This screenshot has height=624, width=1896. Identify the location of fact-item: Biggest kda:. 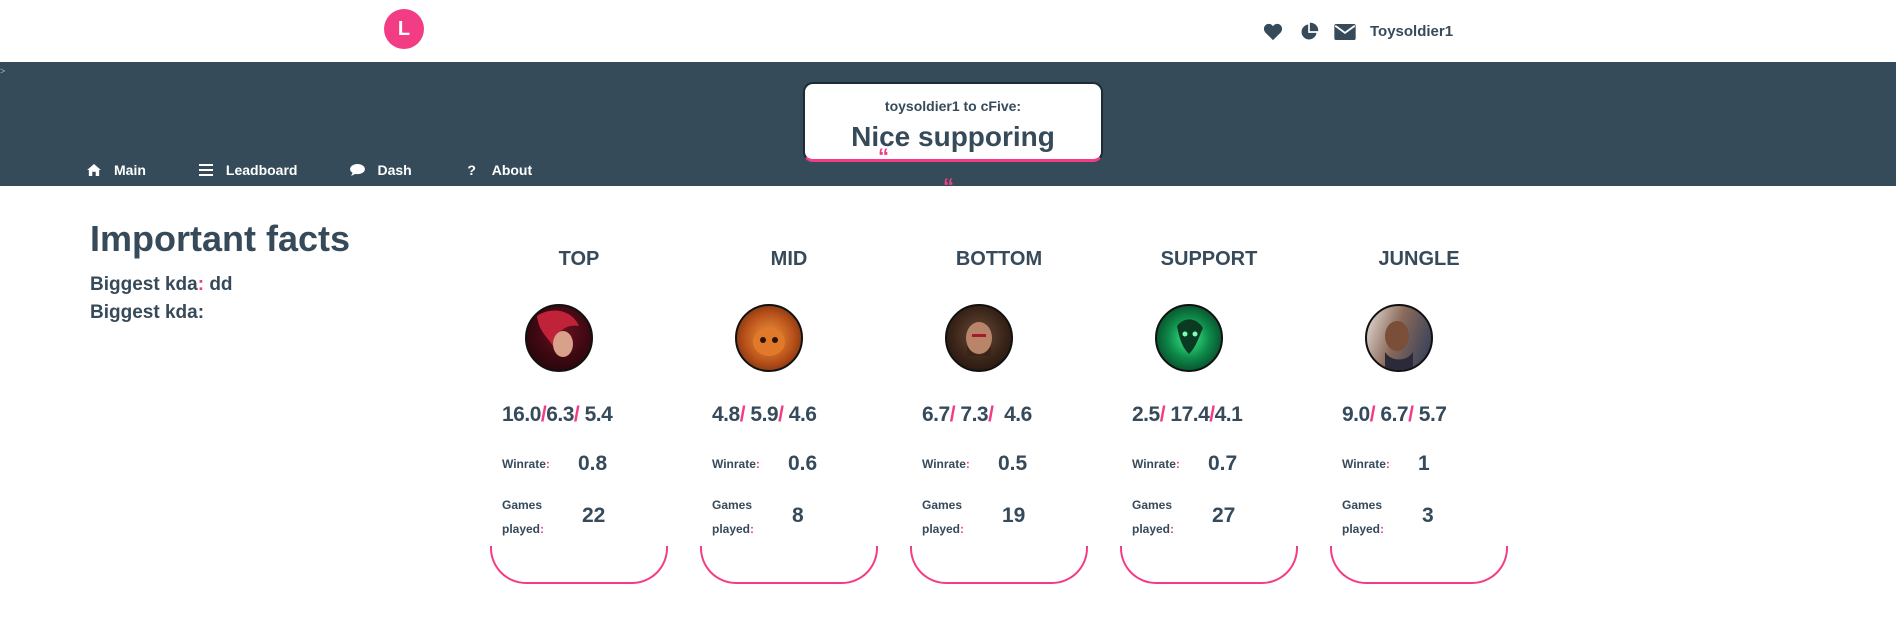
(147, 313).